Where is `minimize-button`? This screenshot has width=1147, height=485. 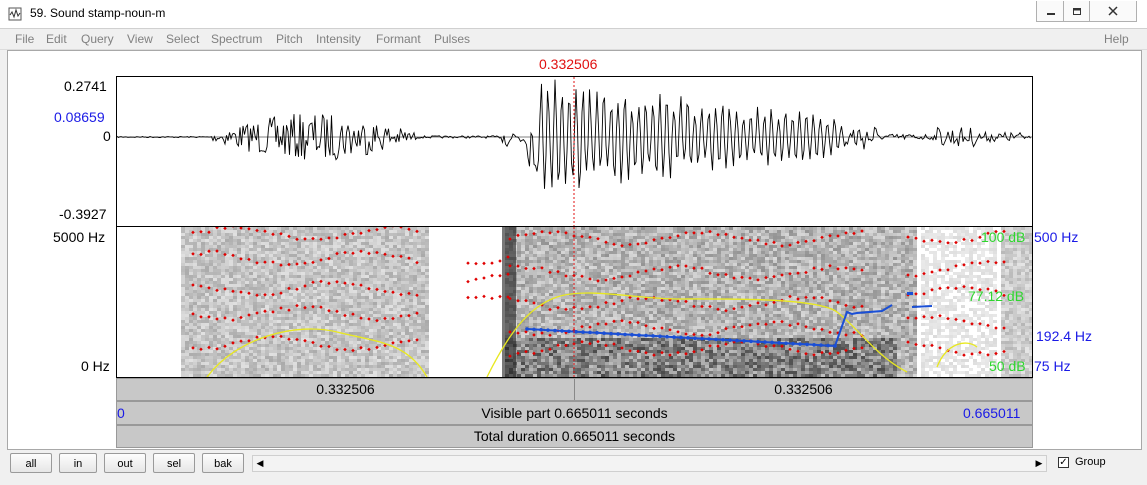 minimize-button is located at coordinates (1050, 11).